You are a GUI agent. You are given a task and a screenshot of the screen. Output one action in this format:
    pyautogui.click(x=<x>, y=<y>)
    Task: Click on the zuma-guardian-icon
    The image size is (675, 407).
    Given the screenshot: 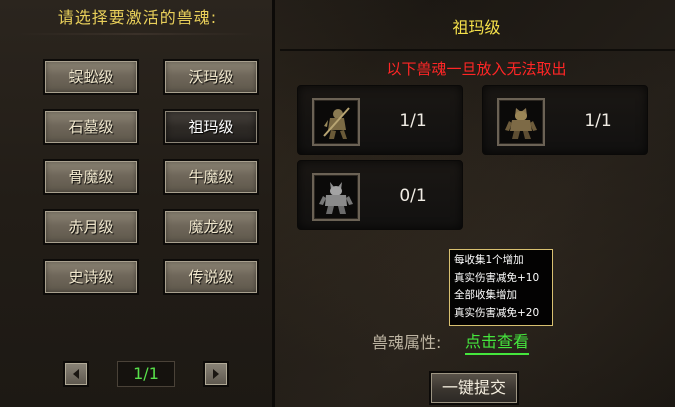 What is the action you would take?
    pyautogui.click(x=521, y=122)
    